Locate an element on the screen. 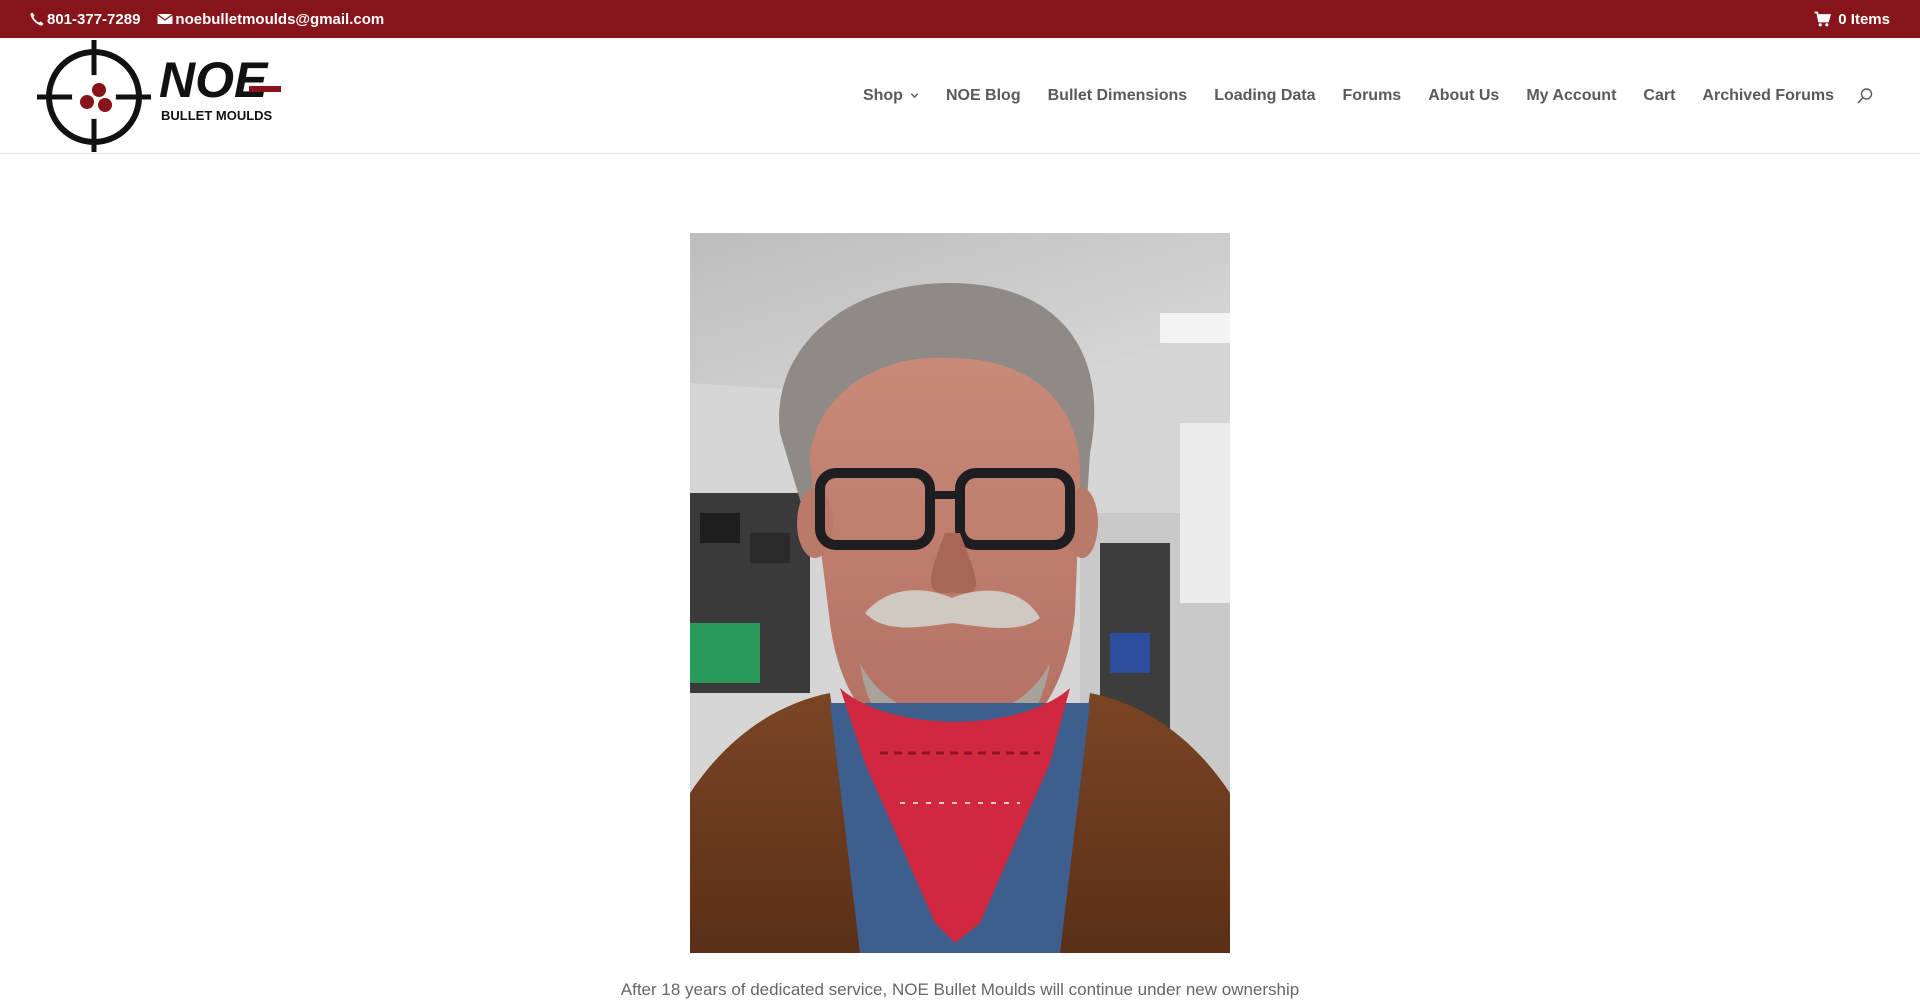 The image size is (1920, 1000). nav-noe-blog: NOE Blog is located at coordinates (983, 96).